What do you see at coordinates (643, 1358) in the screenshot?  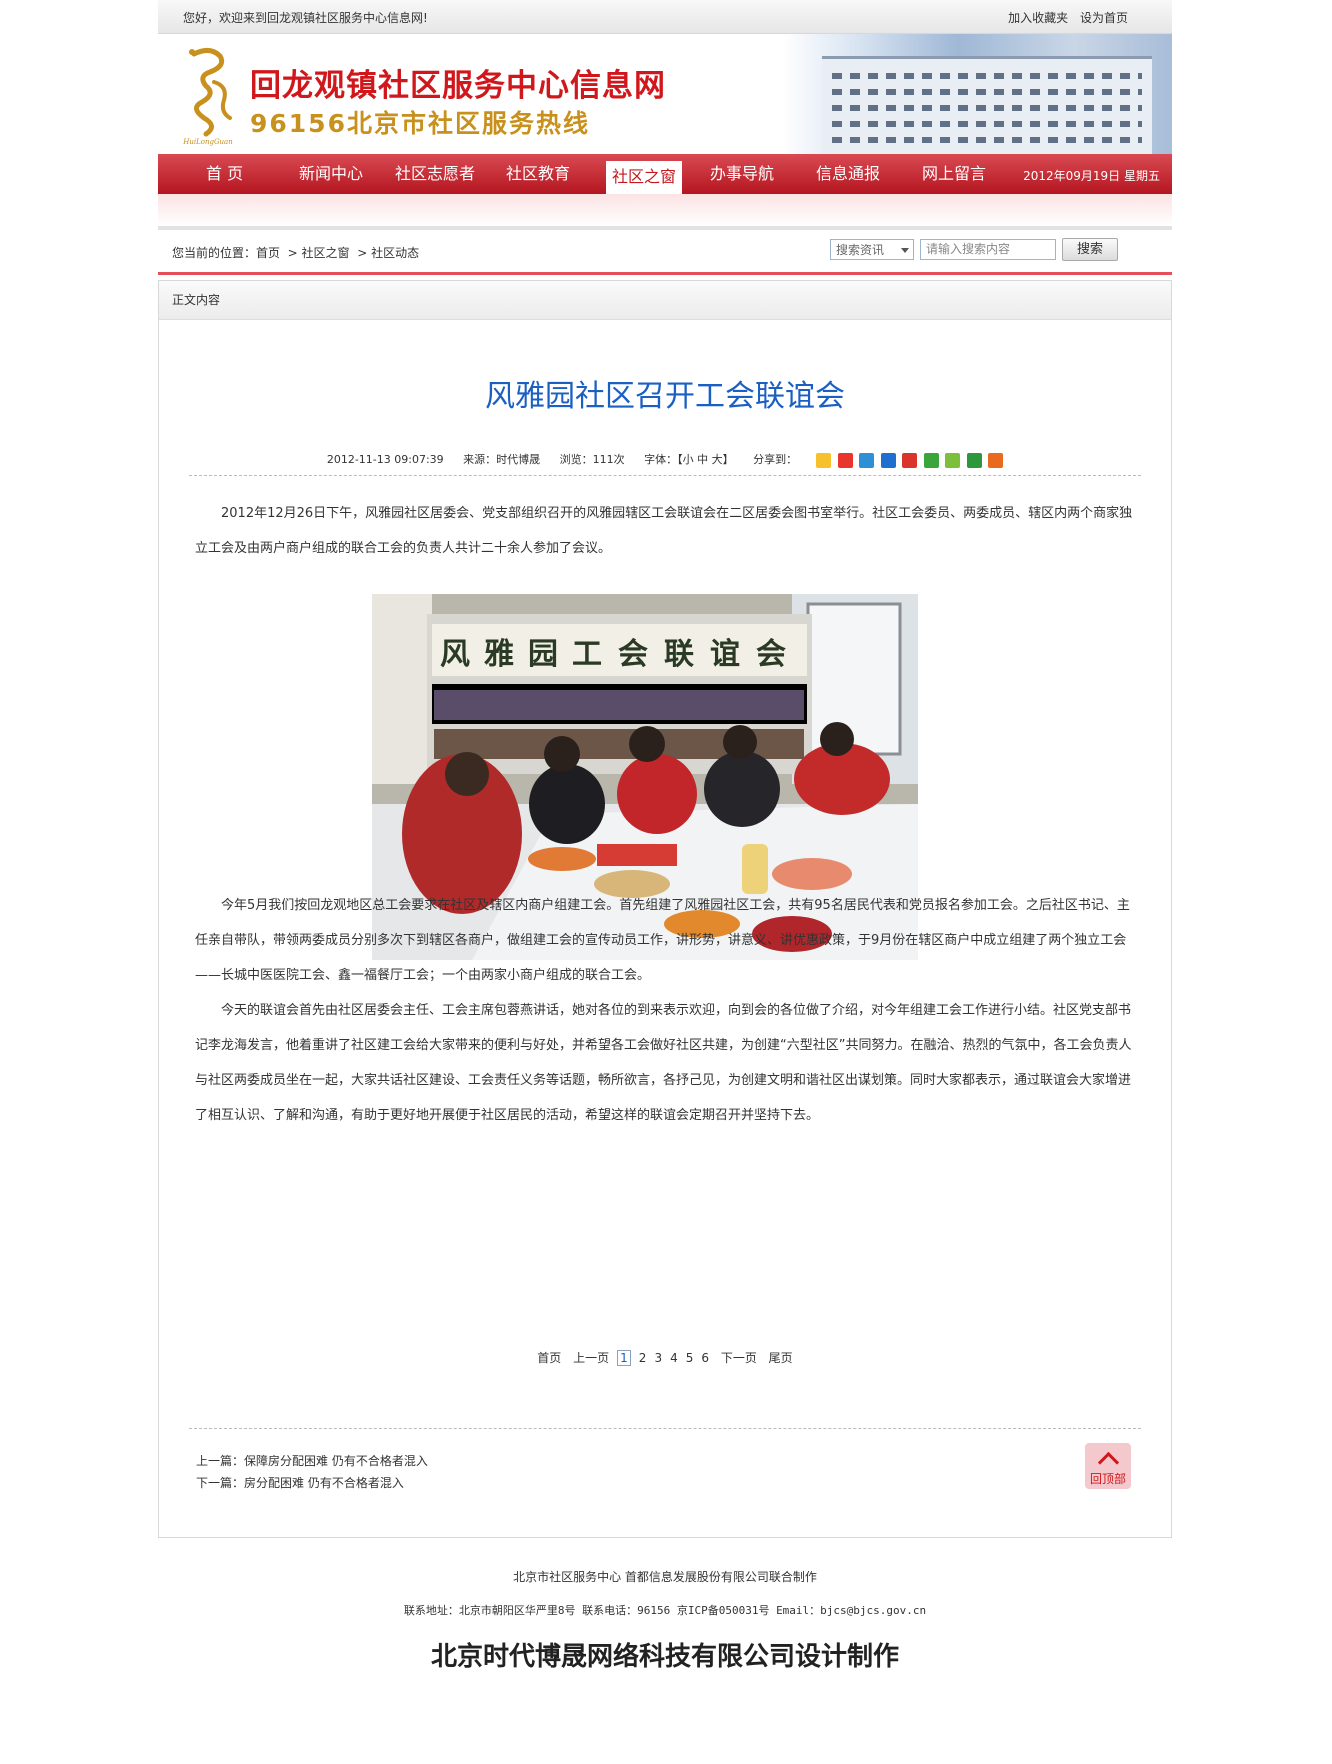 I see `page-number: 2` at bounding box center [643, 1358].